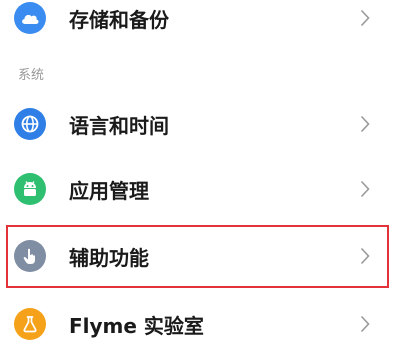 Image resolution: width=398 pixels, height=356 pixels. Describe the element at coordinates (30, 256) in the screenshot. I see `hand-icon` at that location.